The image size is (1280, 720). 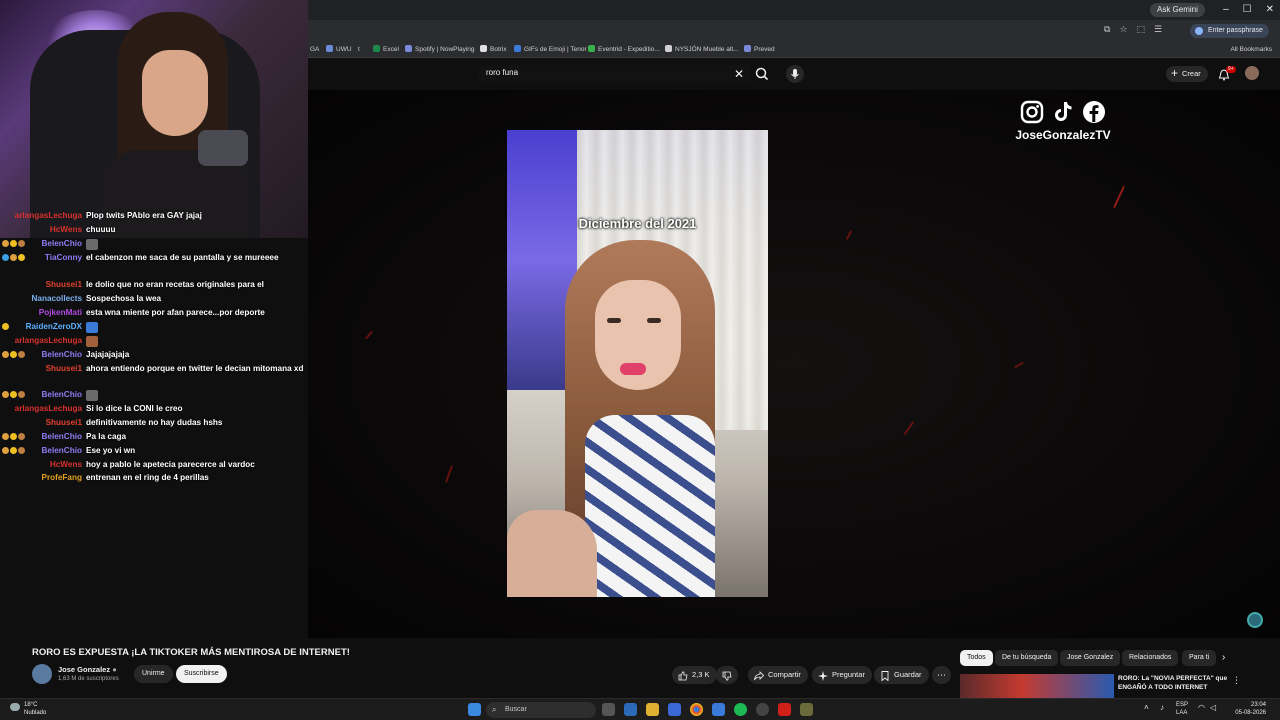 I want to click on start-menu-icon, so click(x=474, y=709).